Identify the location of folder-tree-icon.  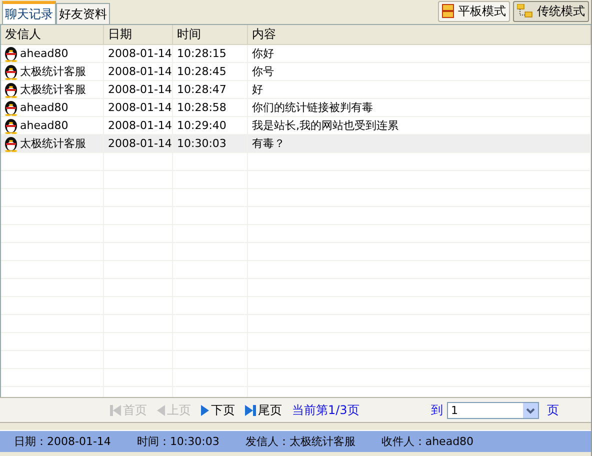
(525, 11).